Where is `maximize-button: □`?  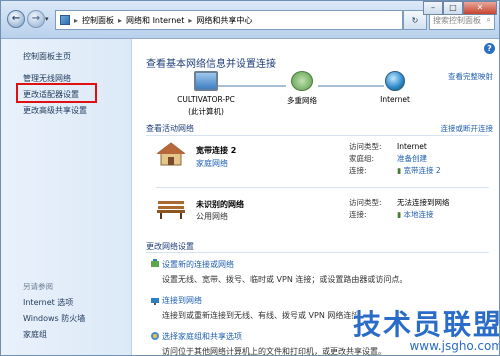 maximize-button: □ is located at coordinates (453, 8).